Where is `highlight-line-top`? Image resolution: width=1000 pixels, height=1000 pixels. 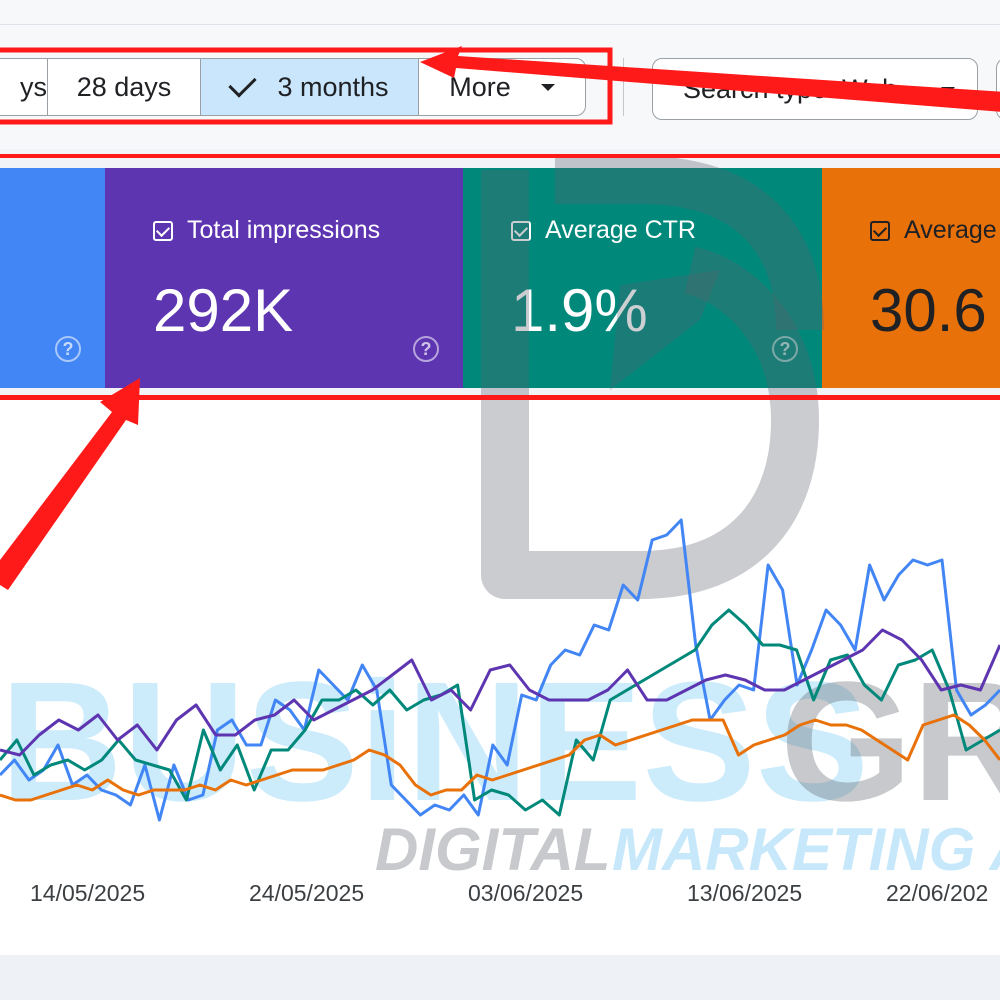
highlight-line-top is located at coordinates (500, 156).